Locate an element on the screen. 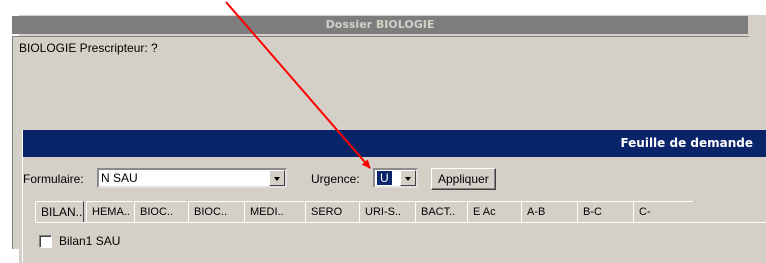  prescripteur-text: BIOLOGIE Prescripteur: ? is located at coordinates (88, 48).